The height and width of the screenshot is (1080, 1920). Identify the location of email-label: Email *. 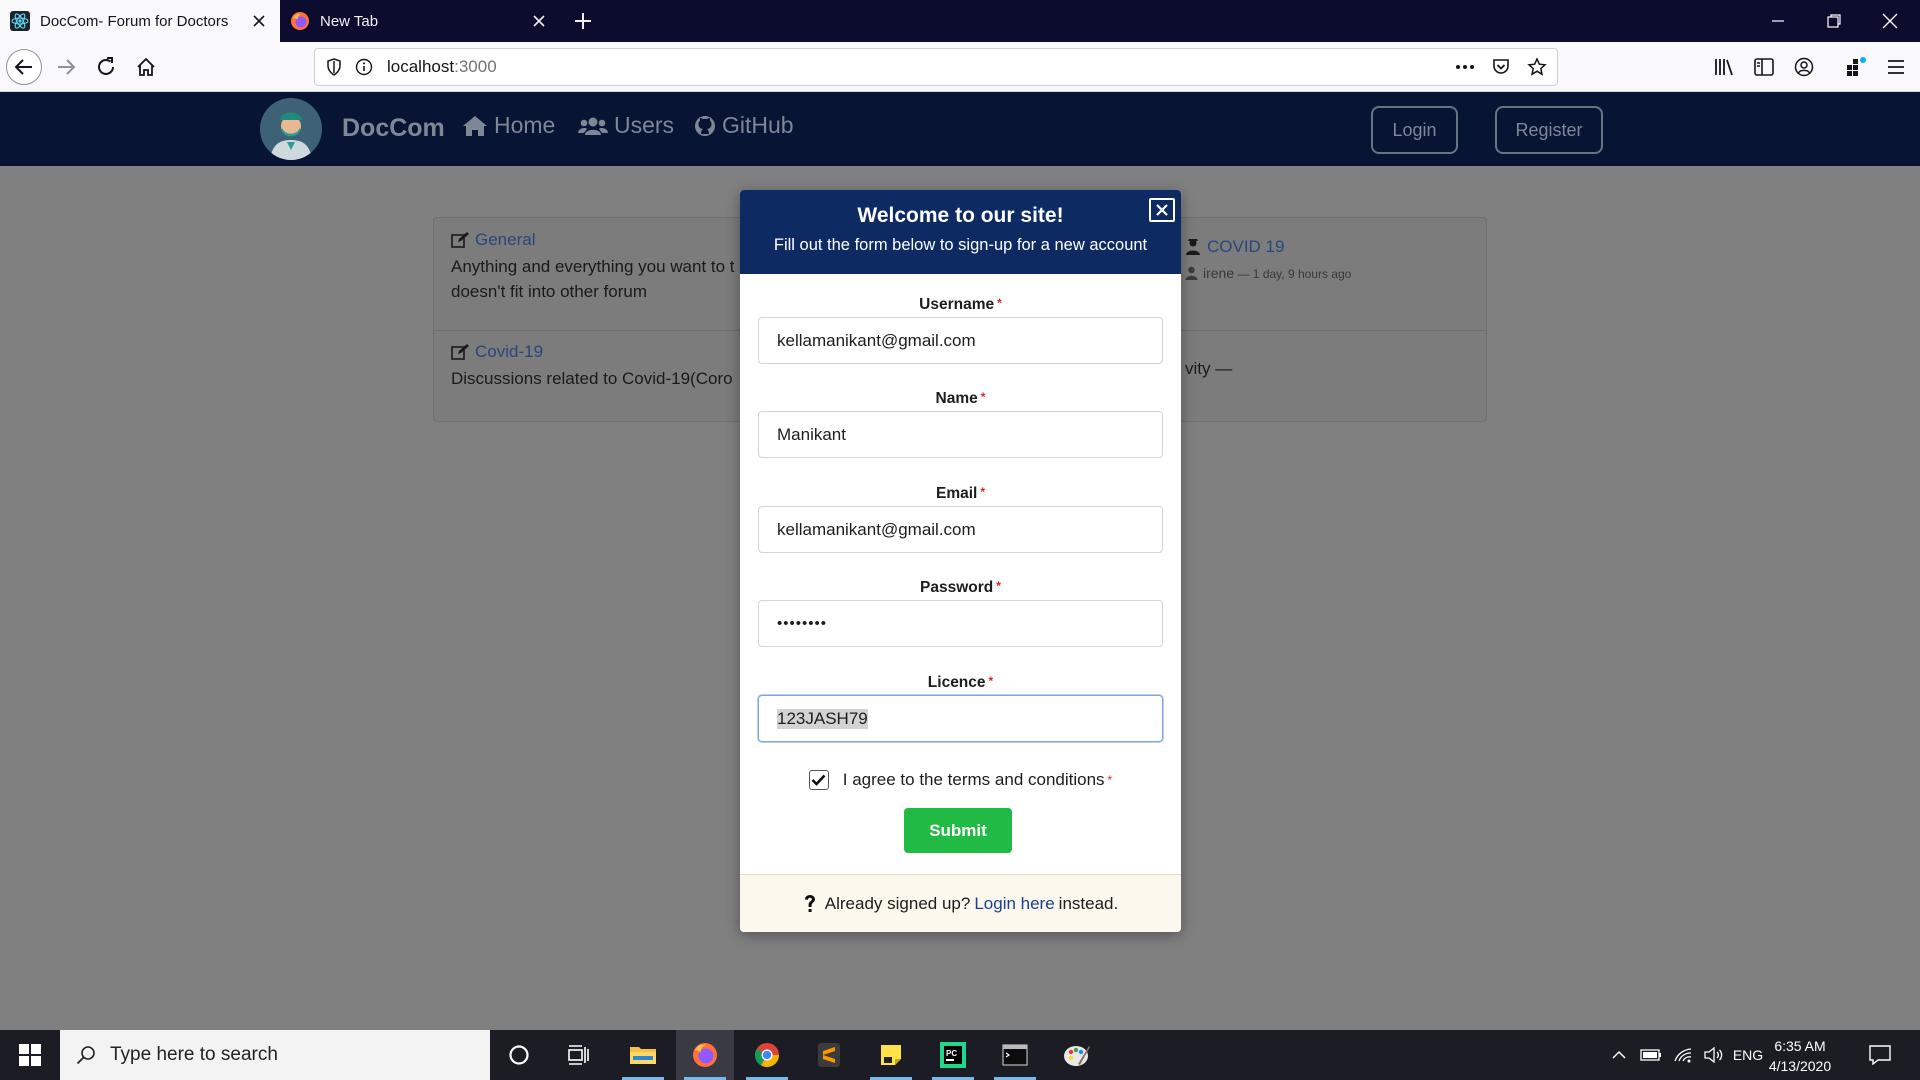
(960, 494).